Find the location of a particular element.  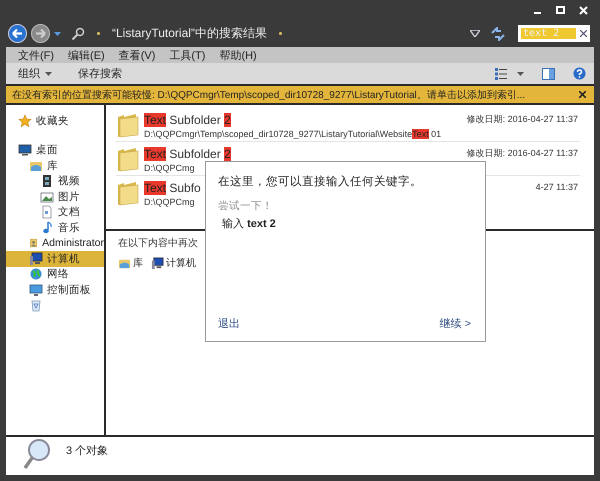

music-note-icon is located at coordinates (47, 227).